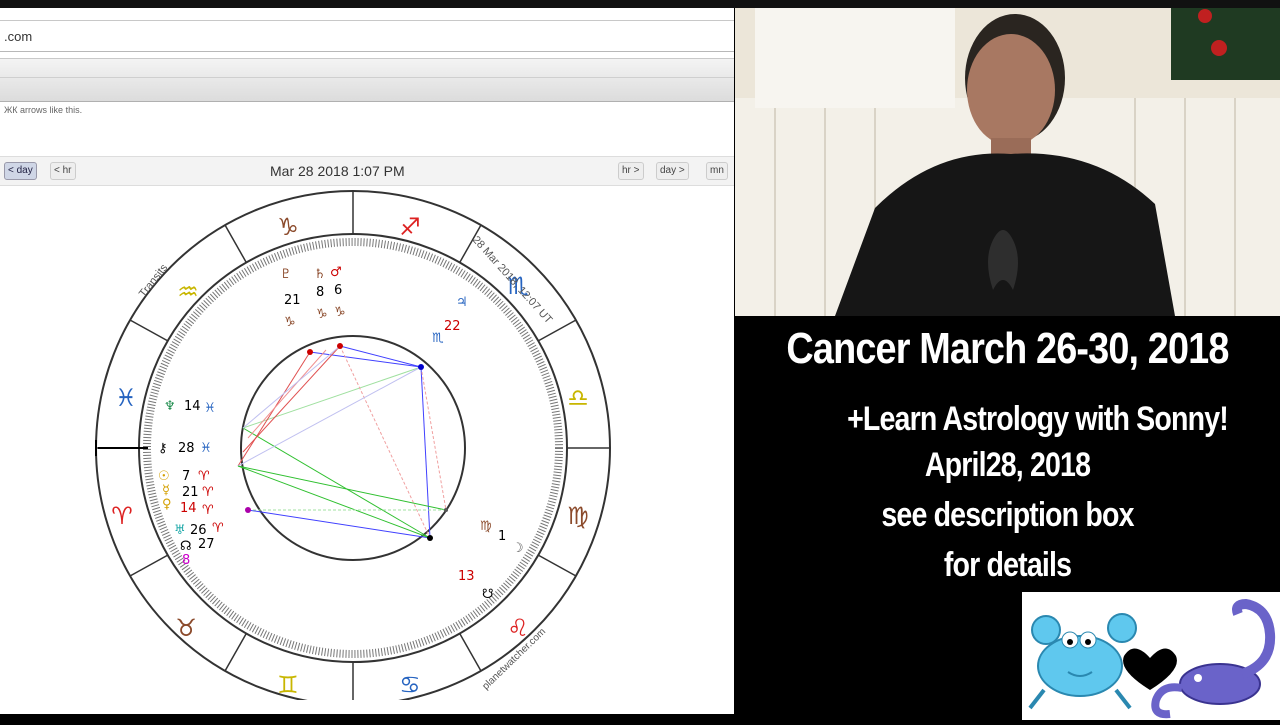 This screenshot has height=725, width=1280. What do you see at coordinates (320, 292) in the screenshot?
I see `saturn-degree: 8` at bounding box center [320, 292].